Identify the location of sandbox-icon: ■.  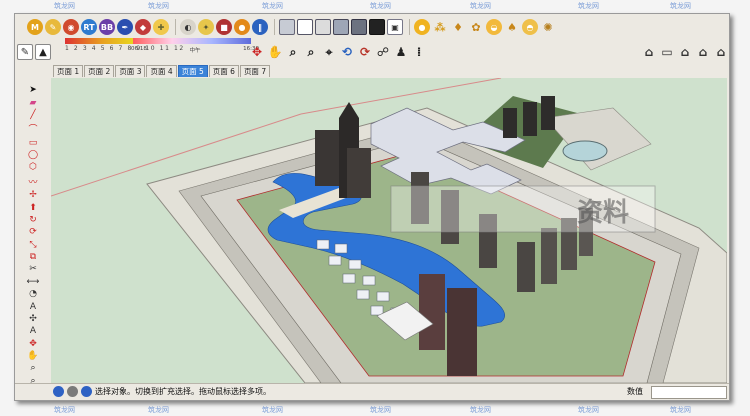
(224, 27).